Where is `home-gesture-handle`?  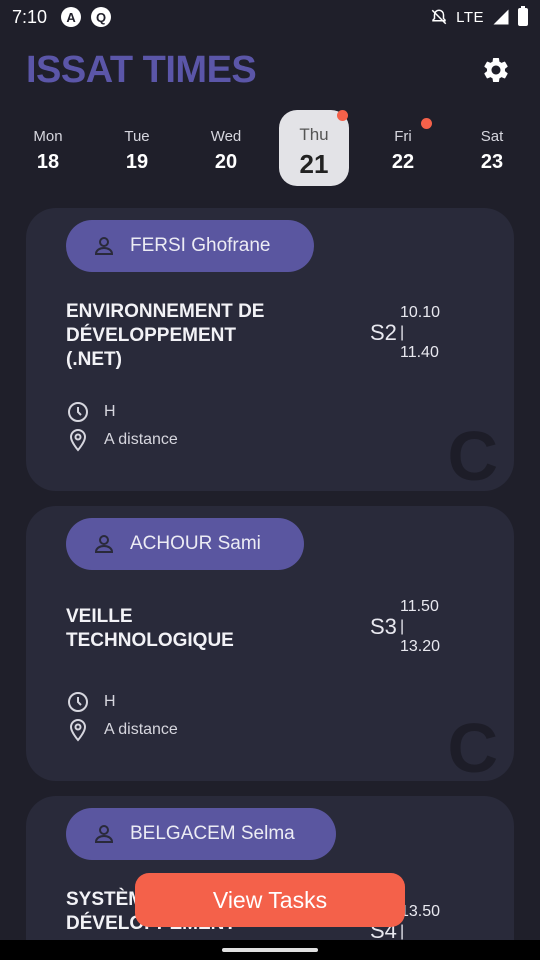
home-gesture-handle is located at coordinates (270, 950).